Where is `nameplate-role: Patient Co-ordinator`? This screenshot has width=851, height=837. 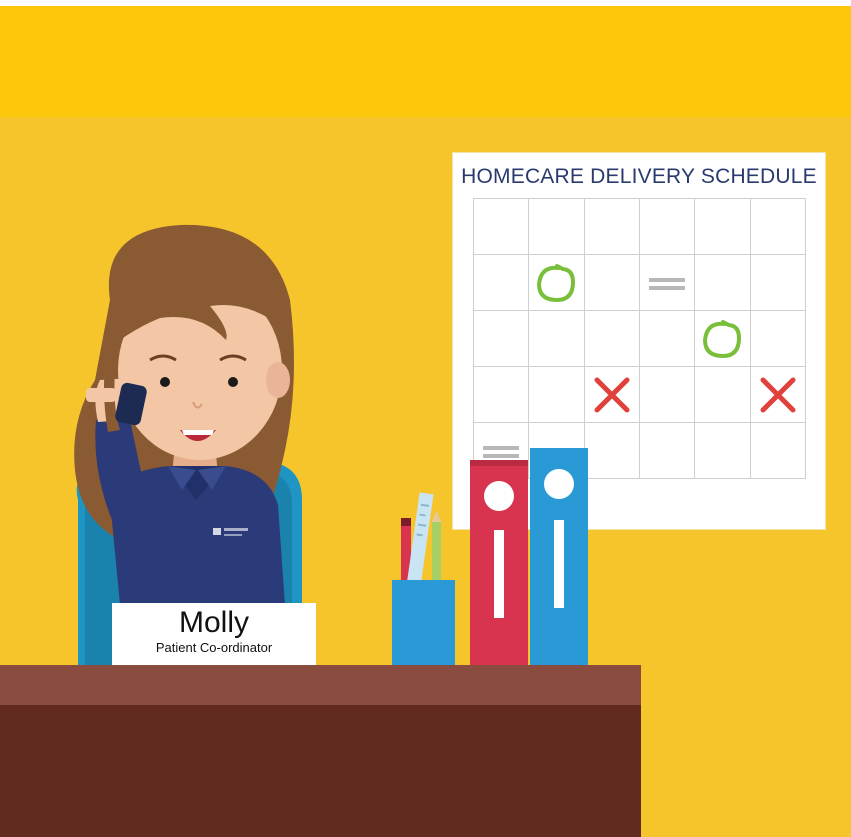
nameplate-role: Patient Co-ordinator is located at coordinates (214, 647).